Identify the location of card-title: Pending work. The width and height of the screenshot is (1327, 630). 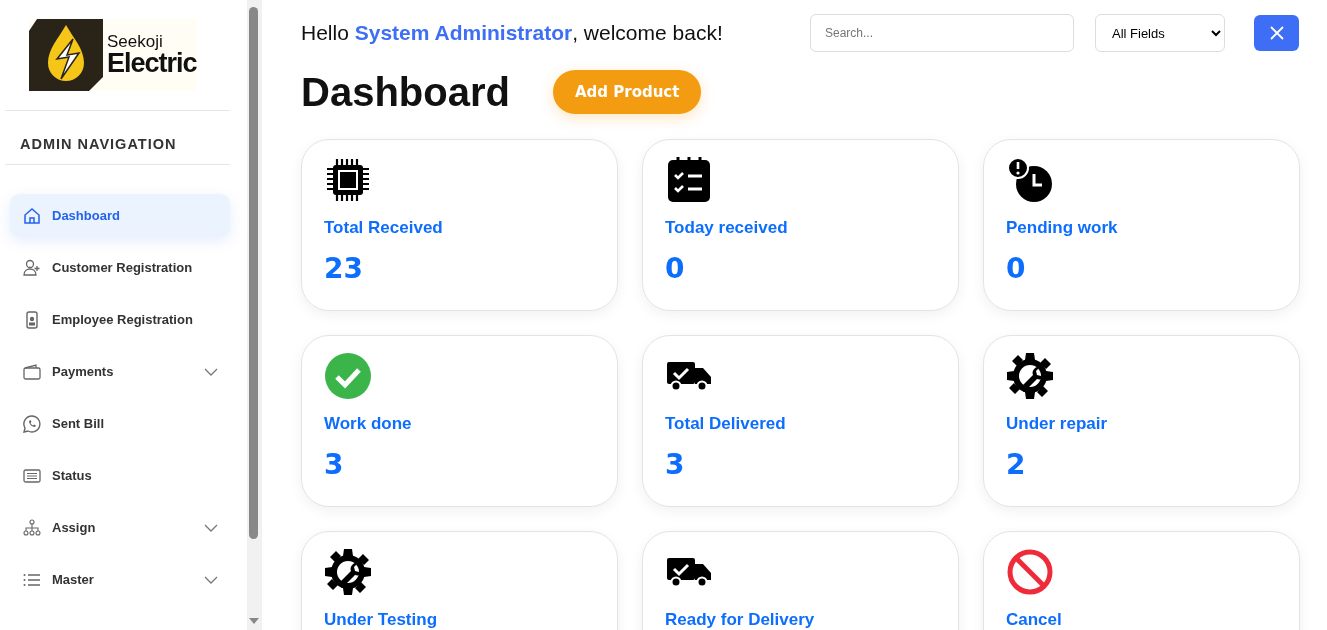
(1062, 228).